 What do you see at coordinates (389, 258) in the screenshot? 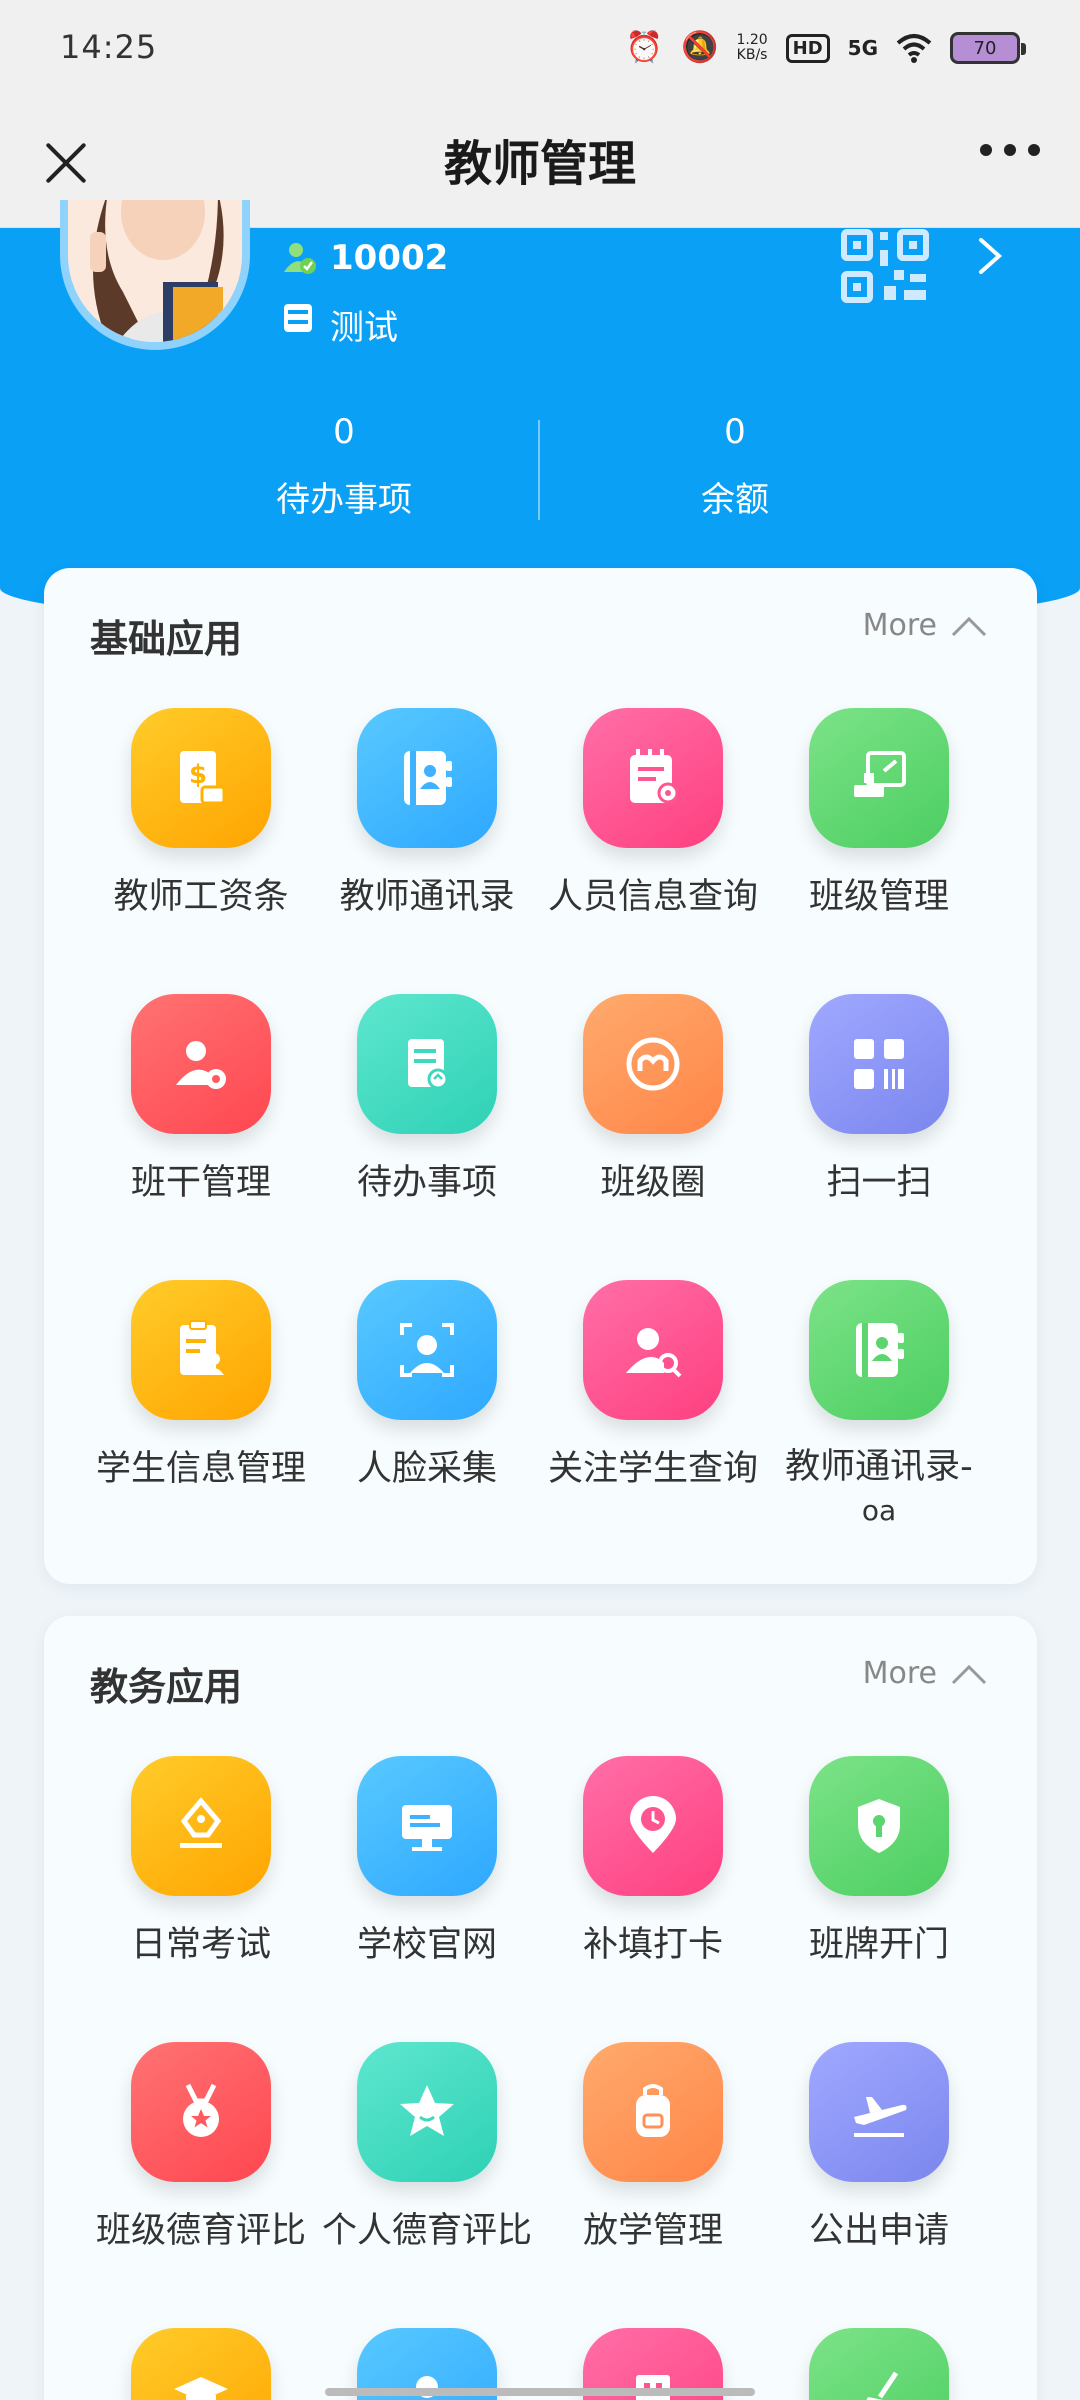
I see `user-id: 10002` at bounding box center [389, 258].